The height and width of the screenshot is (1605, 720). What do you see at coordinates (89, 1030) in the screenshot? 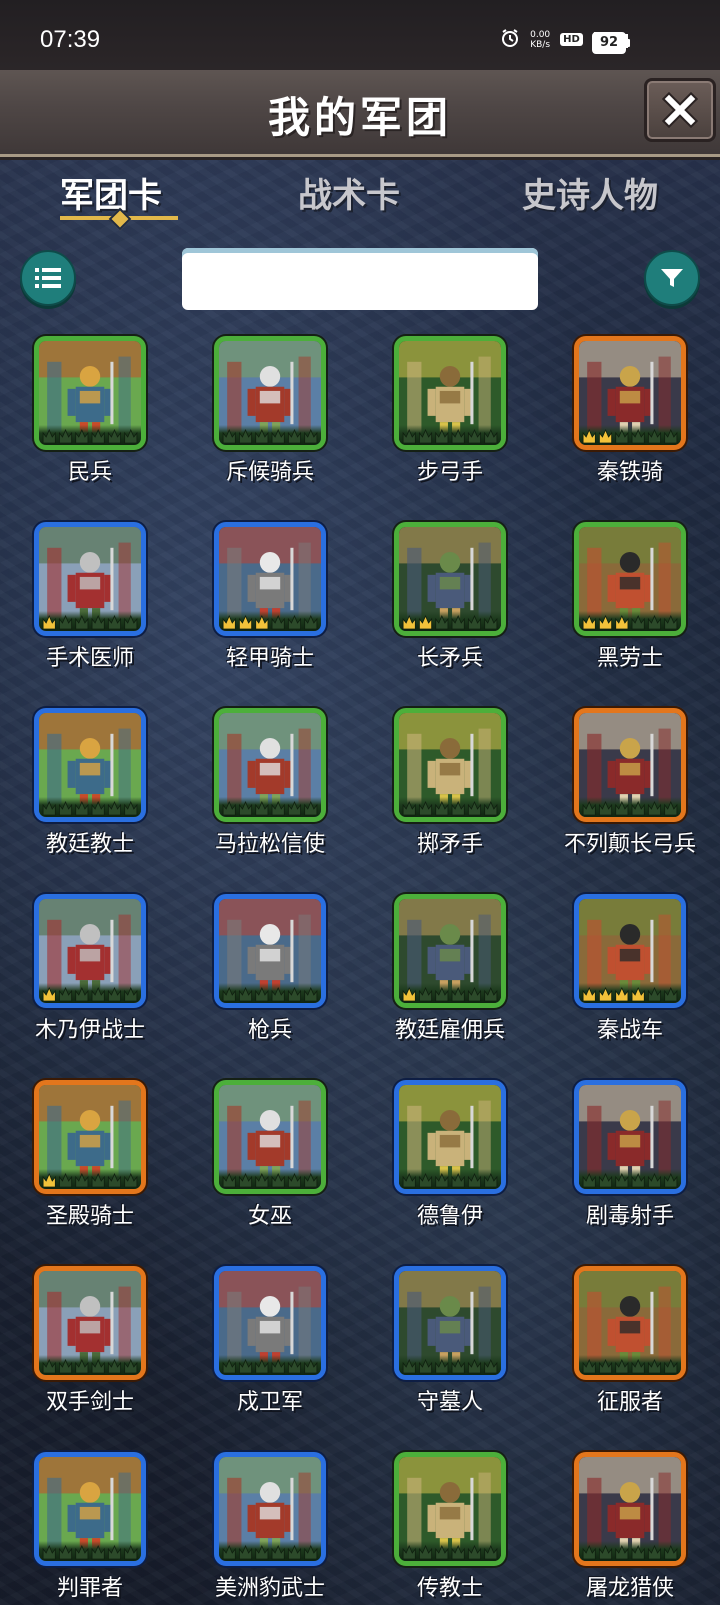
I see `card-name-label: 木乃伊战士` at bounding box center [89, 1030].